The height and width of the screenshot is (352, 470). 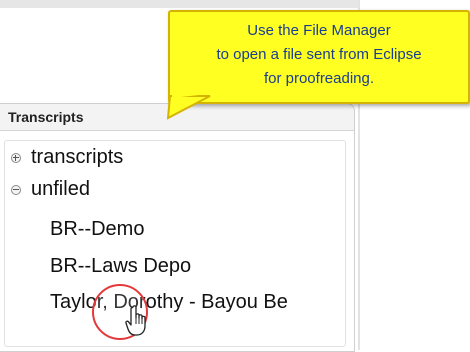 What do you see at coordinates (46, 117) in the screenshot?
I see `panel-title: Transcripts` at bounding box center [46, 117].